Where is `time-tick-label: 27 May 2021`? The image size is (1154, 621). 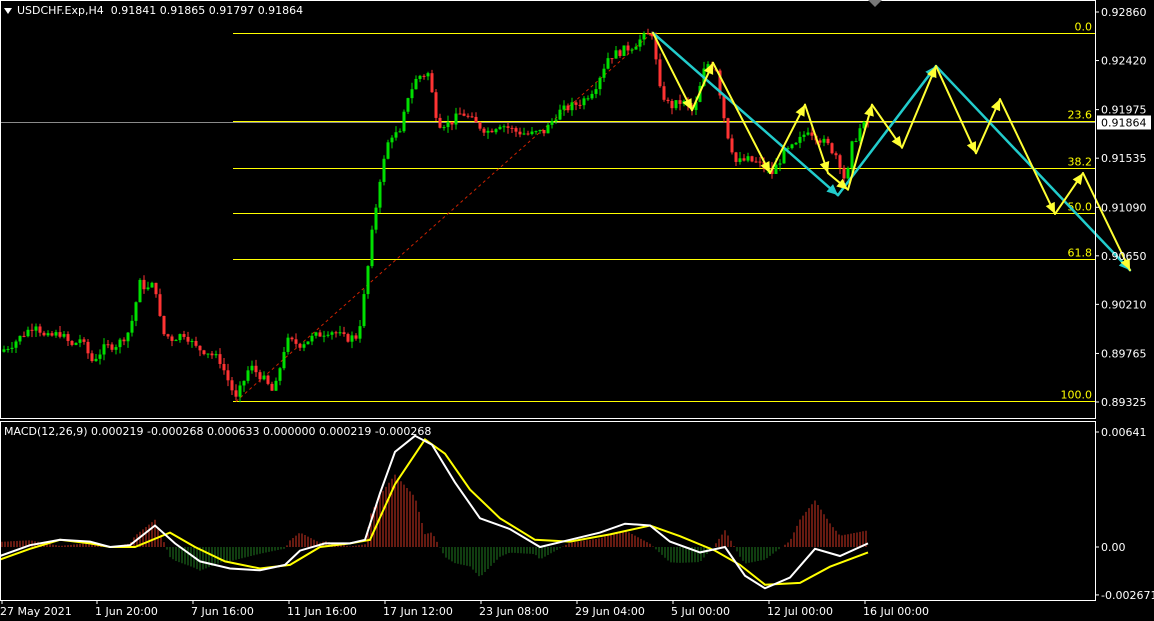
time-tick-label: 27 May 2021 is located at coordinates (36, 611).